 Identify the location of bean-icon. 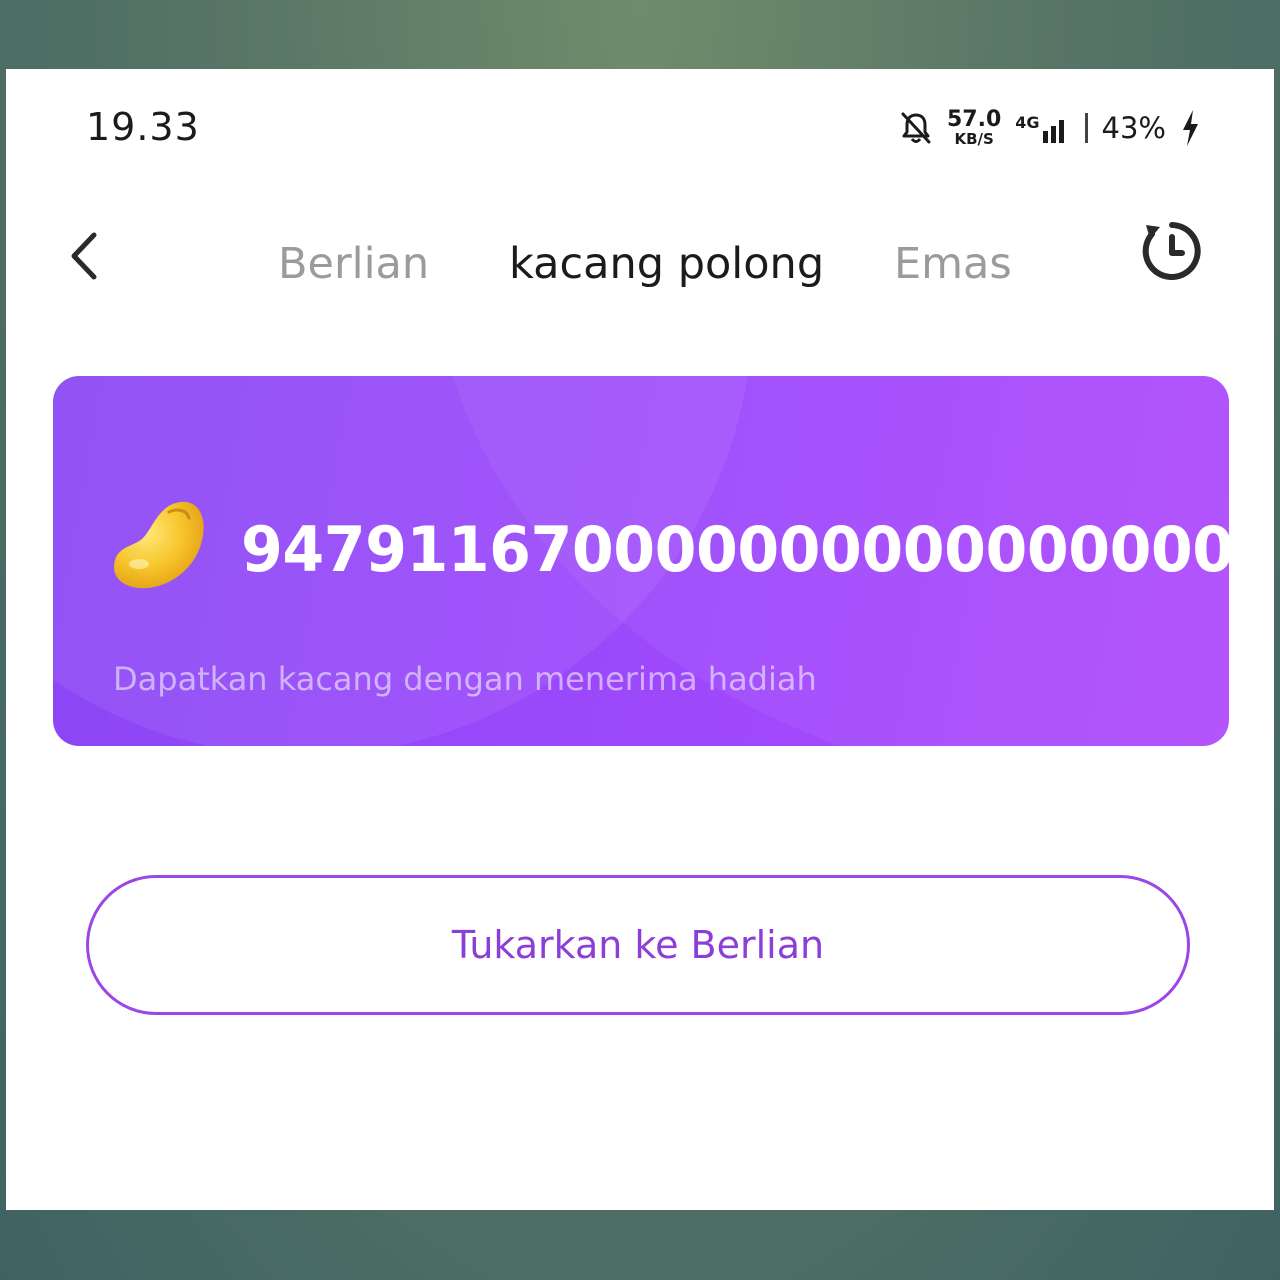
(159, 545).